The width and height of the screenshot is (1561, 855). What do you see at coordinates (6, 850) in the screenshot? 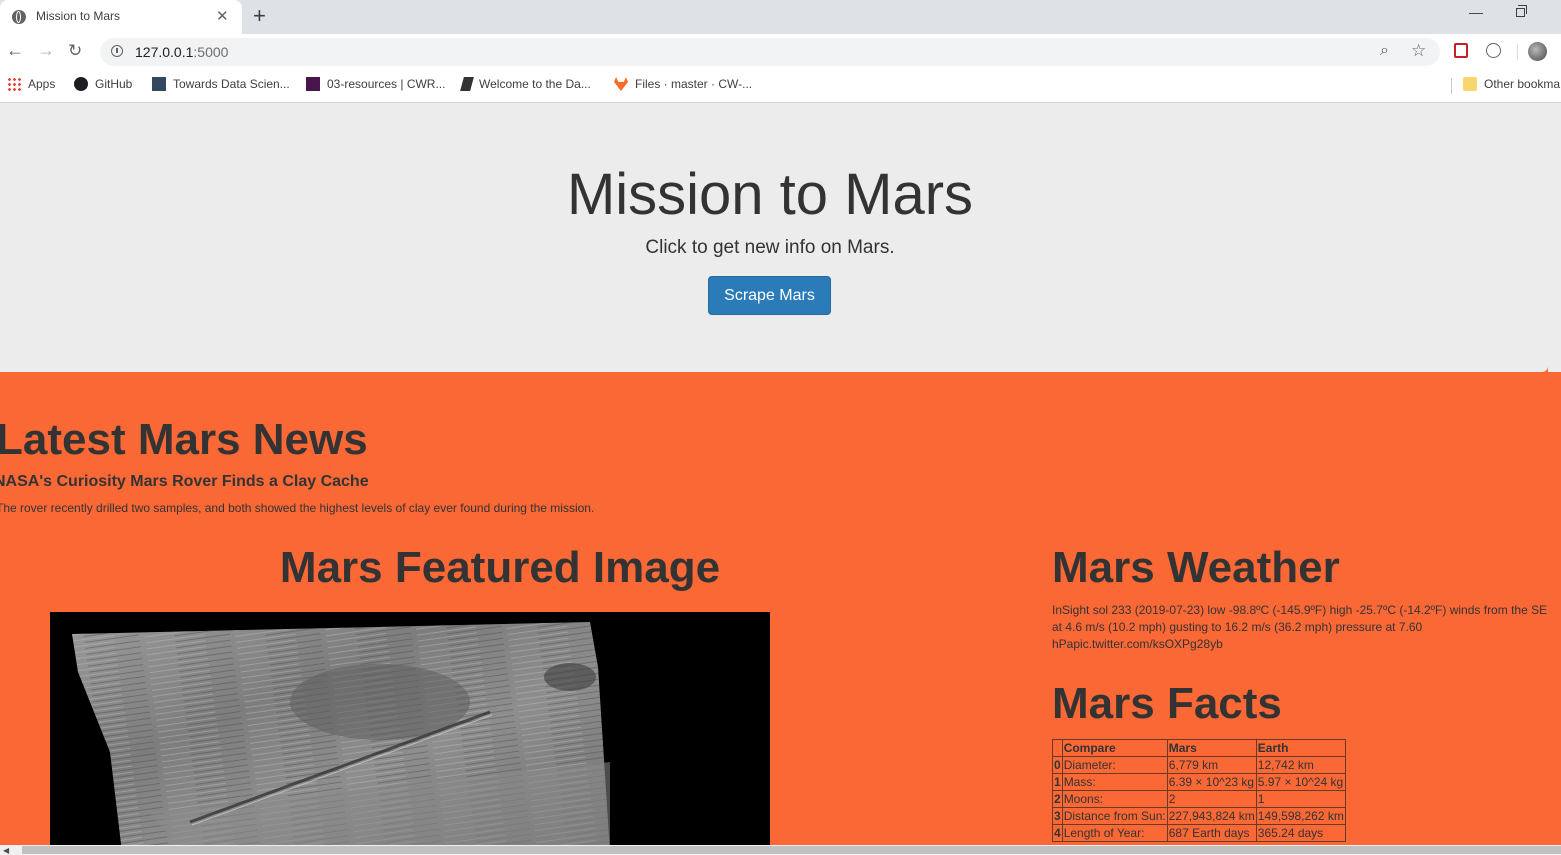
I see `scroll-left-icon: ◀` at bounding box center [6, 850].